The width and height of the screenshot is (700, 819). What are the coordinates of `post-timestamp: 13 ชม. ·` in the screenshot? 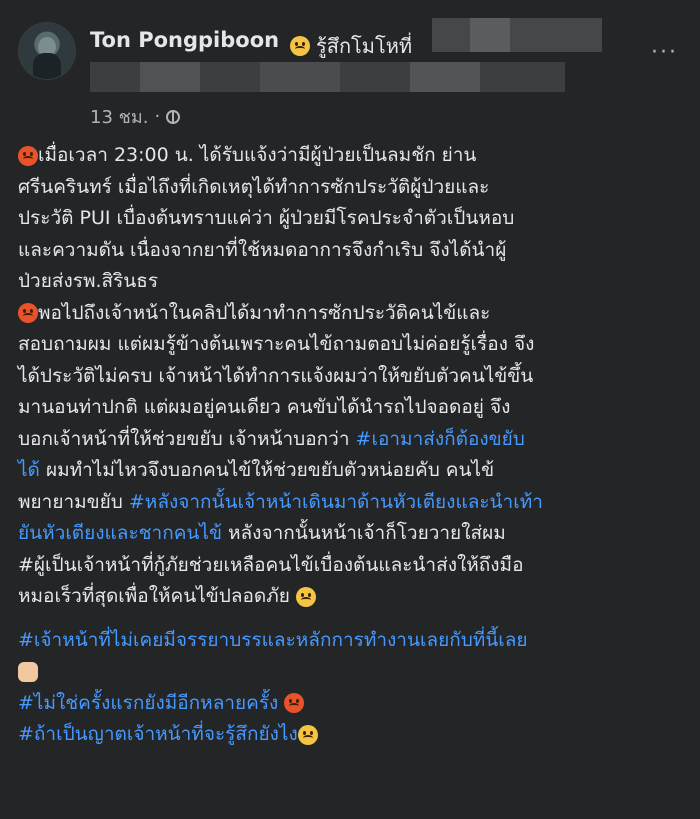 It's located at (135, 116).